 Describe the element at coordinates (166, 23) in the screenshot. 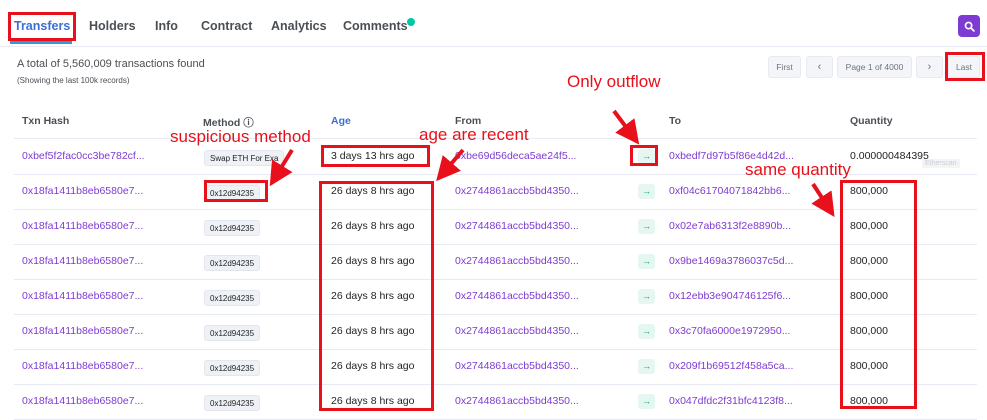

I see `tab-info: Info` at that location.